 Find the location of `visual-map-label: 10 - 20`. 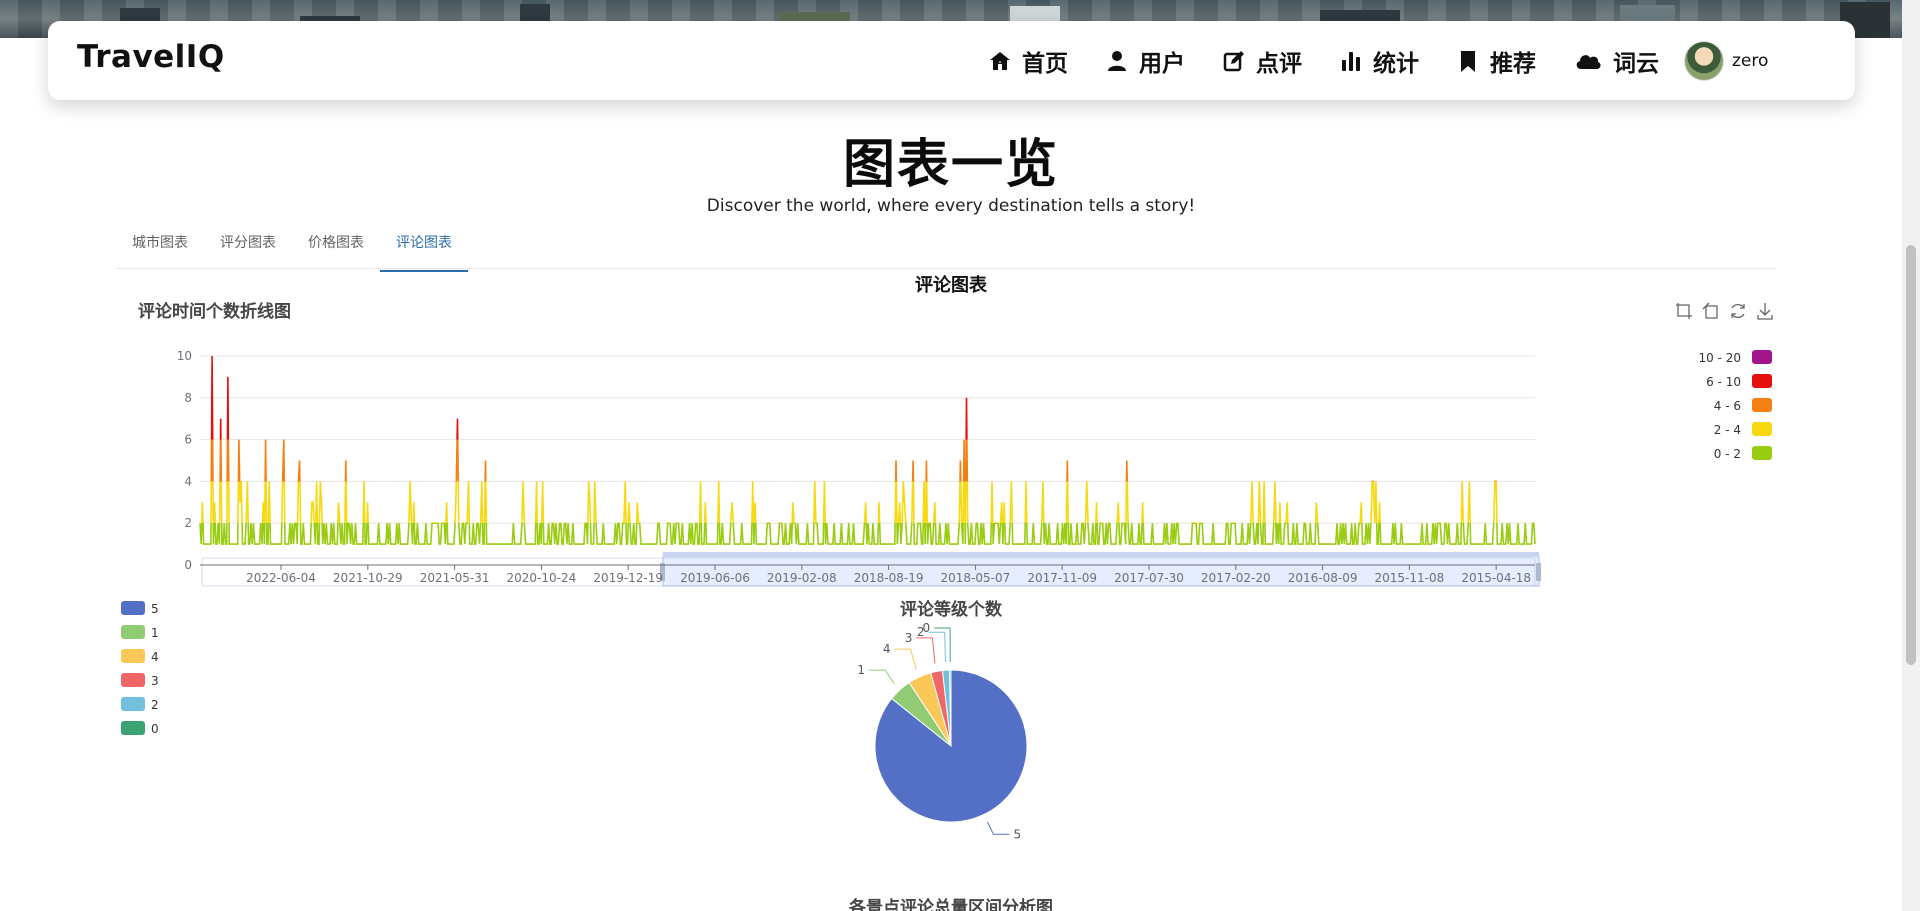

visual-map-label: 10 - 20 is located at coordinates (1720, 358).